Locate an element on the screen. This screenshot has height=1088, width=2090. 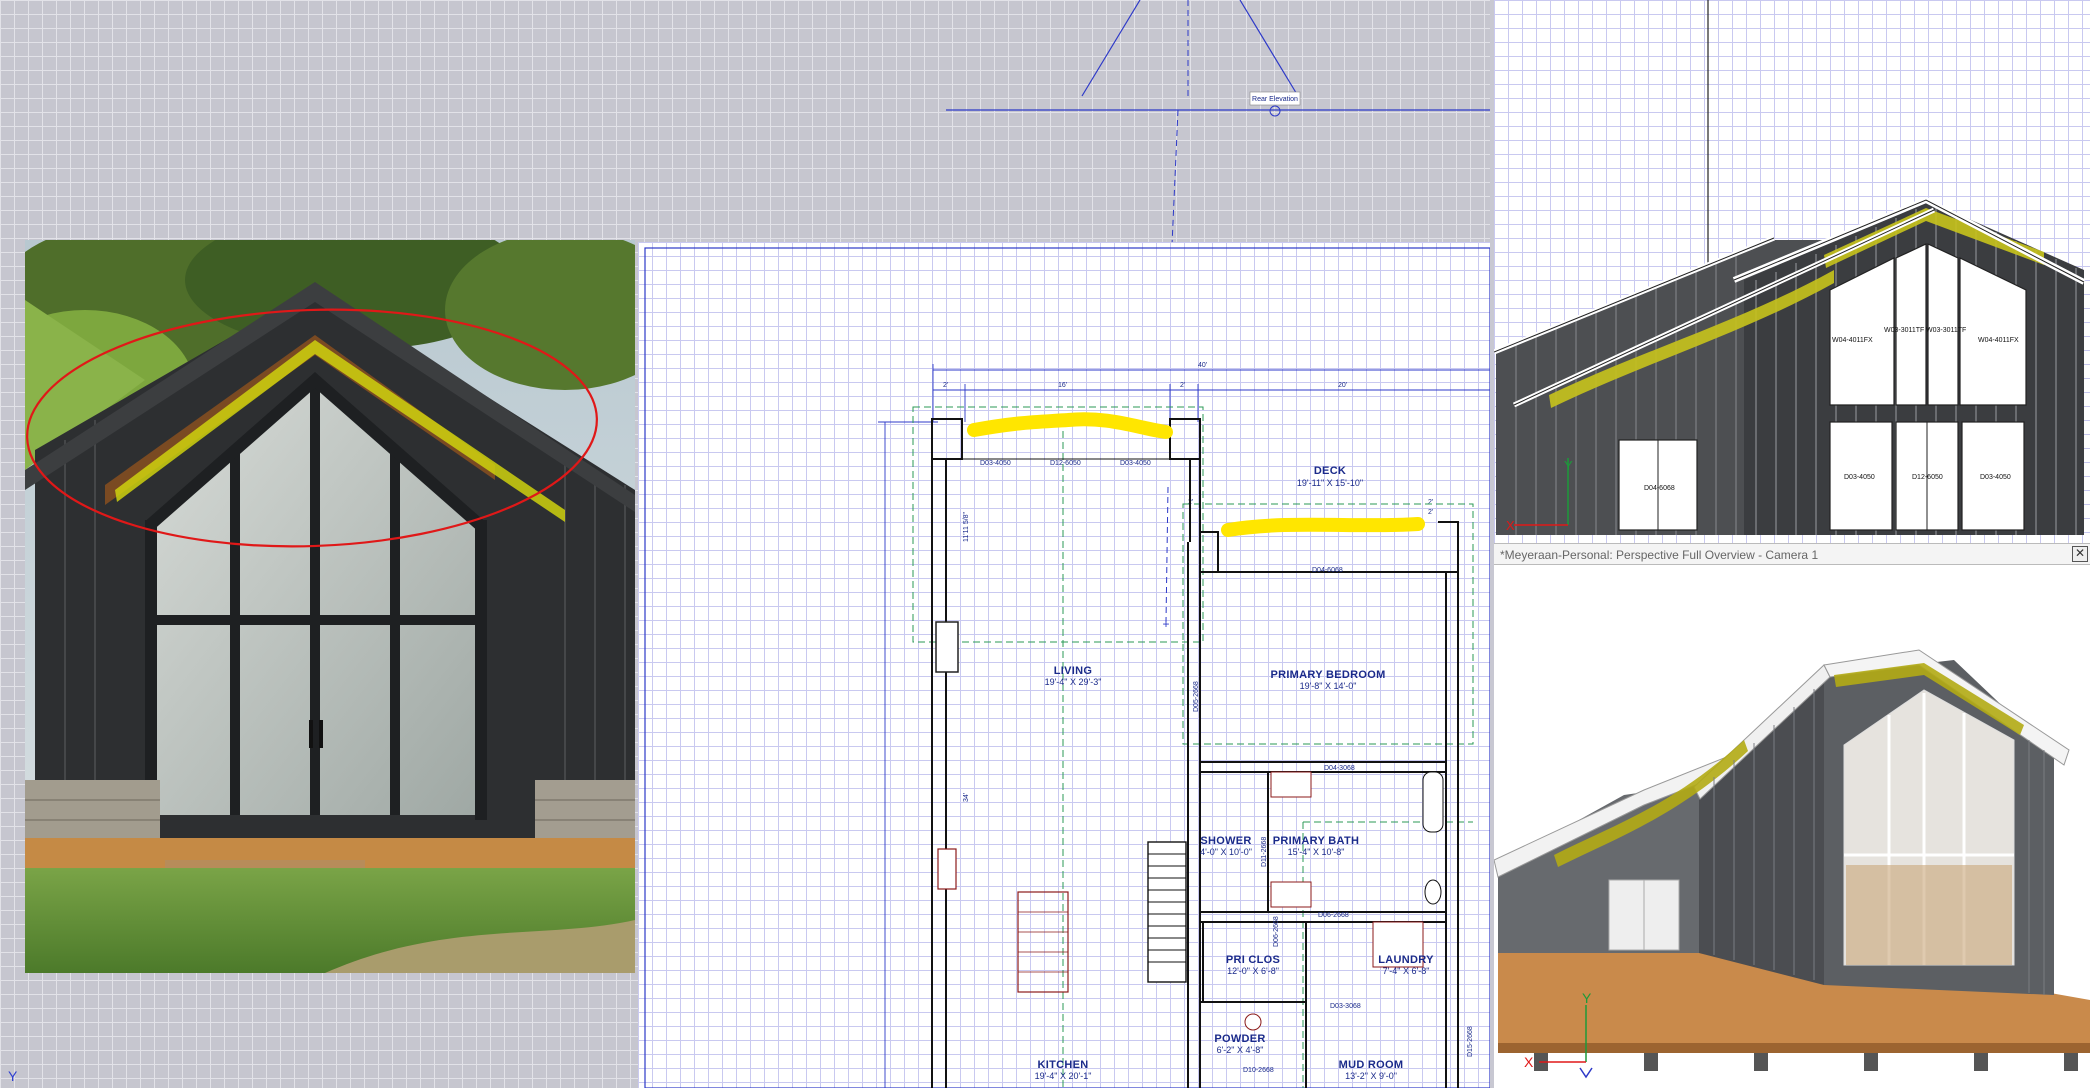
room-kitchen: KITCHEN is located at coordinates (1063, 1065).